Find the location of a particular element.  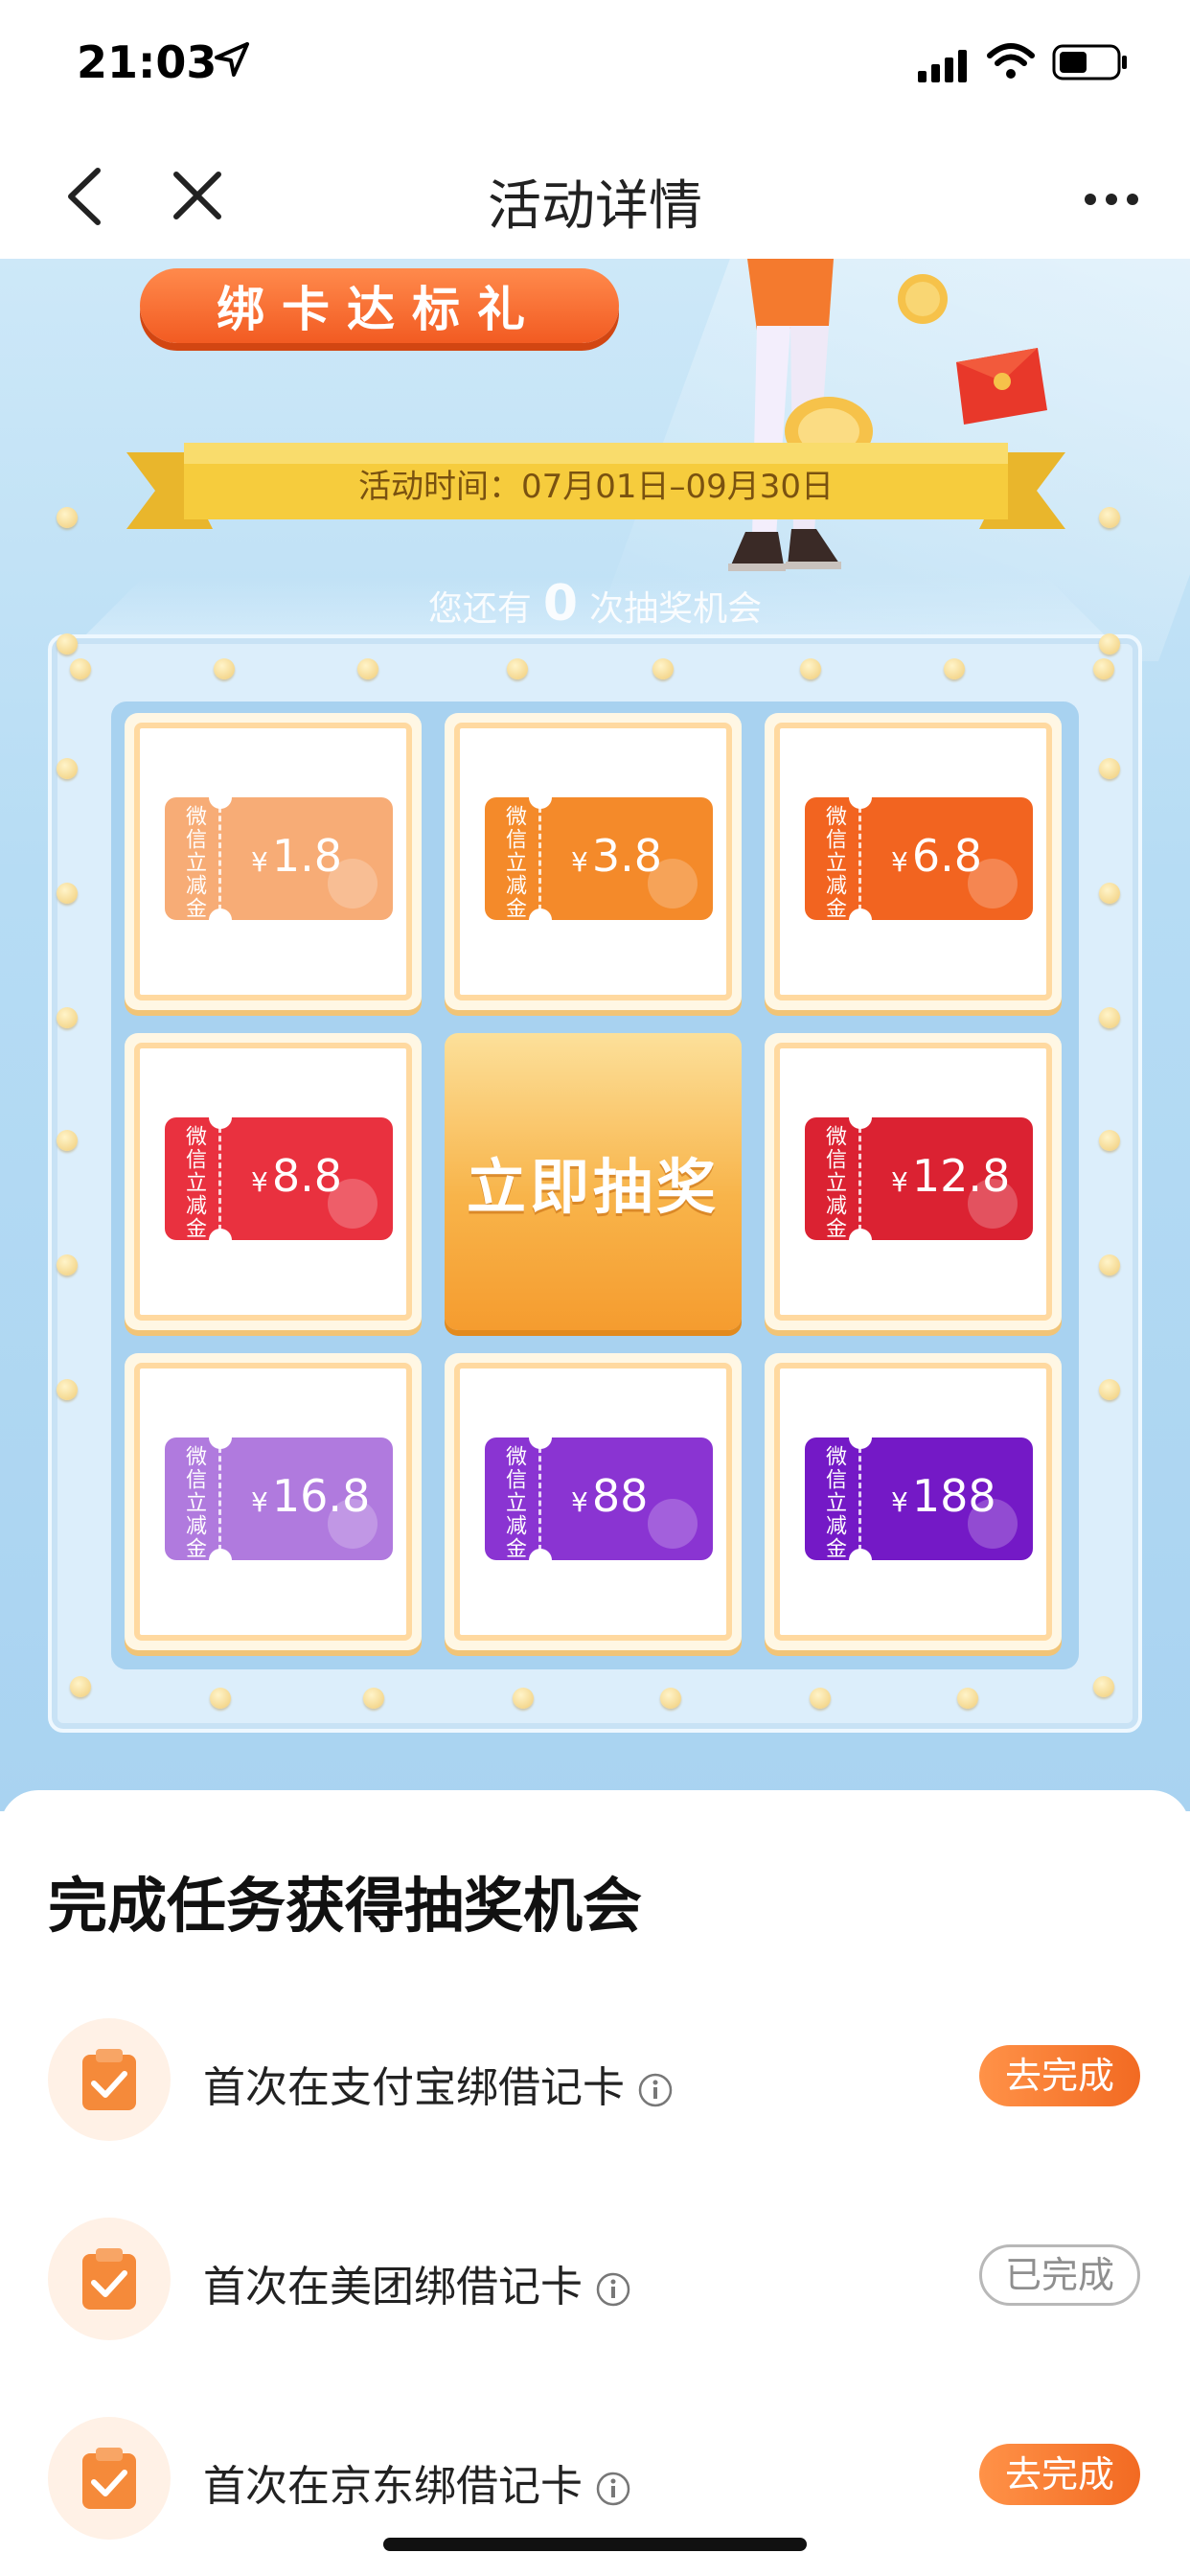

prize-cell: 微信立减金 ¥6.8 is located at coordinates (914, 861).